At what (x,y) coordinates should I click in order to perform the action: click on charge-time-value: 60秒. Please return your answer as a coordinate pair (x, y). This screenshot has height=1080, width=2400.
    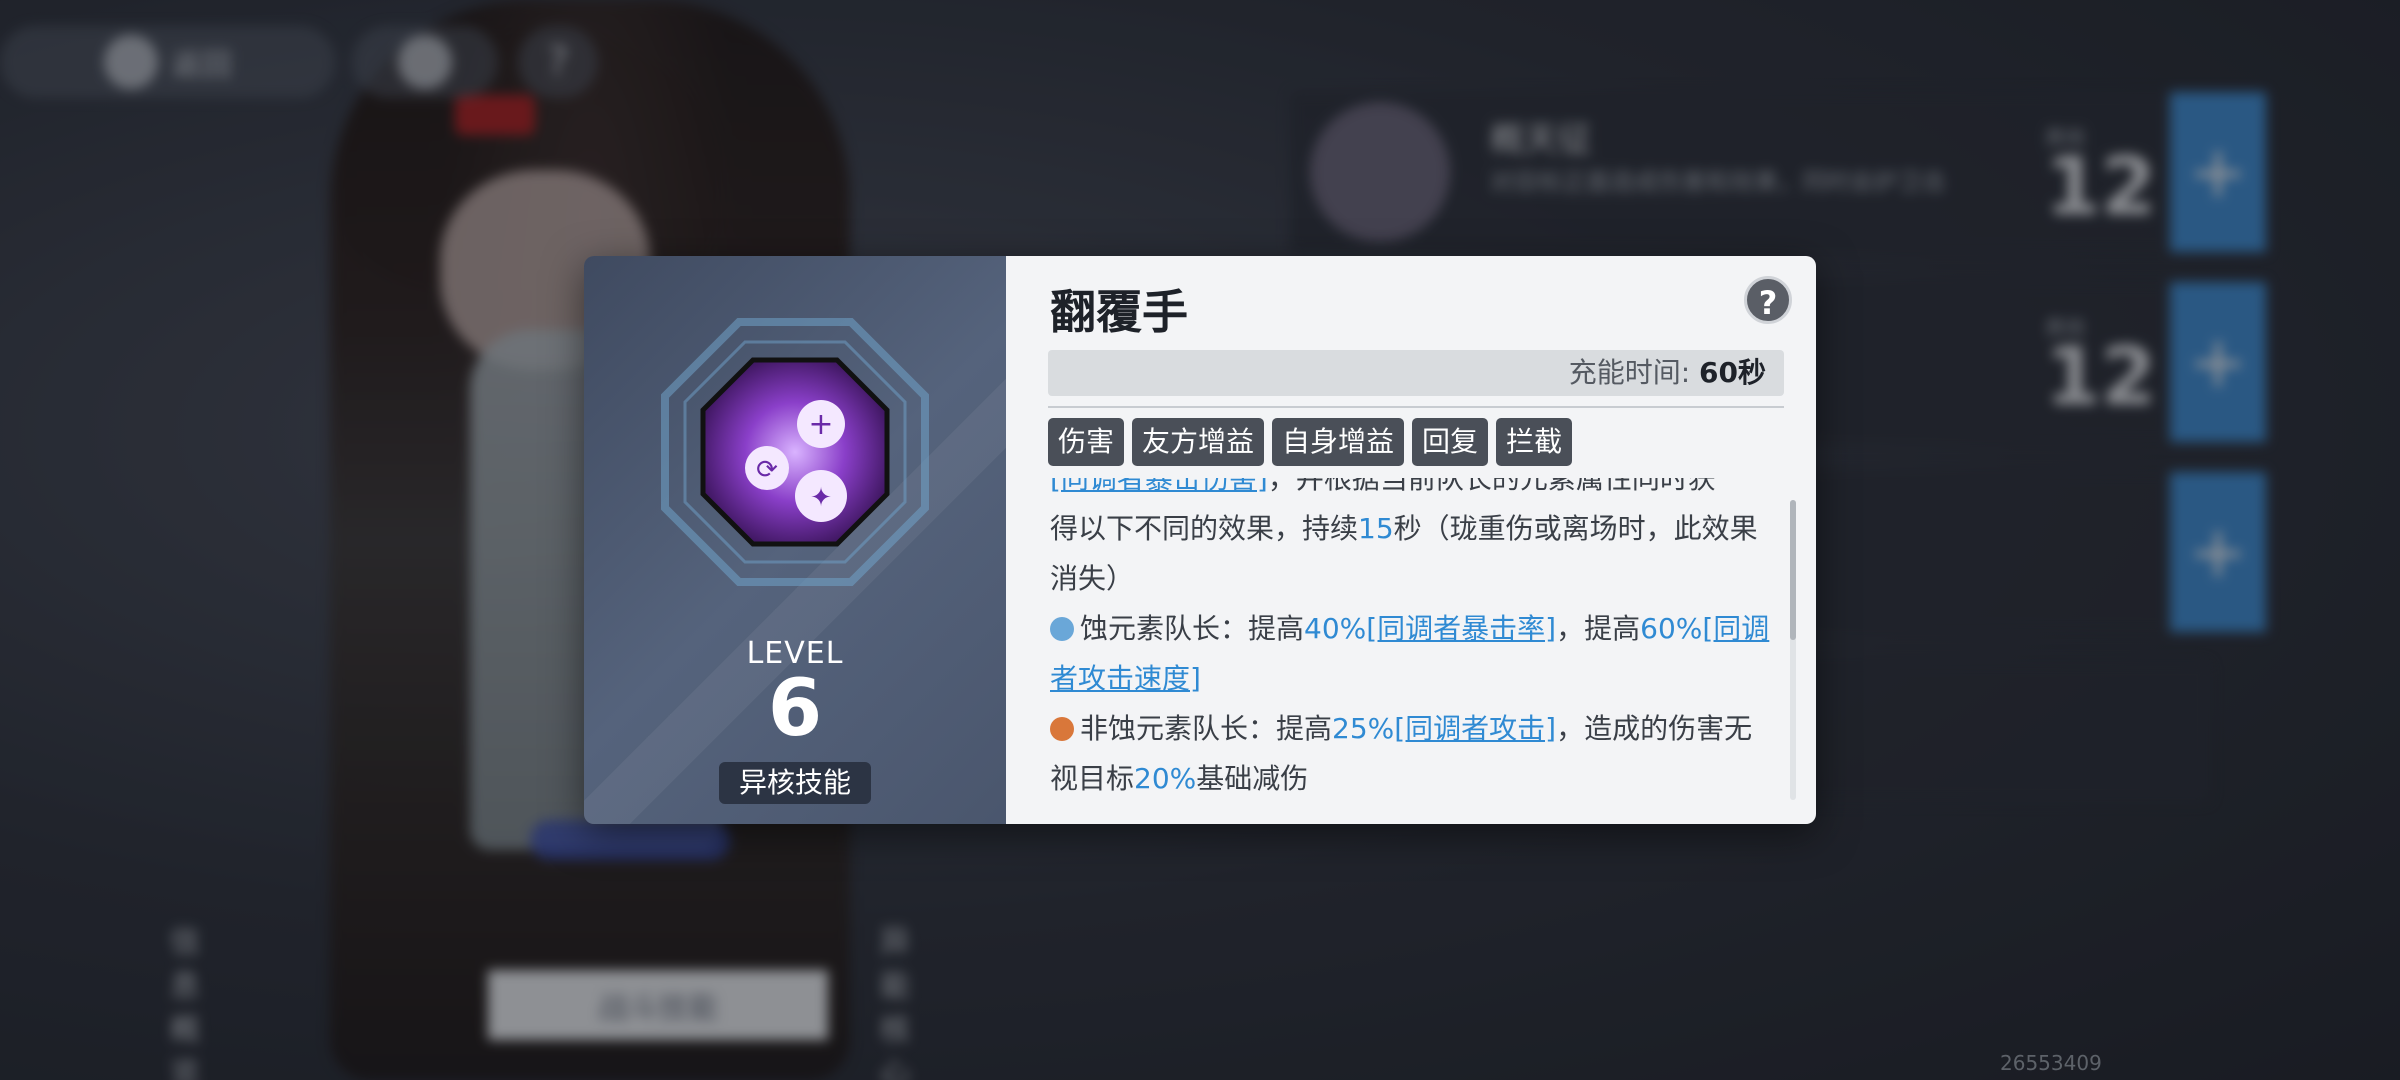
    Looking at the image, I should click on (1732, 372).